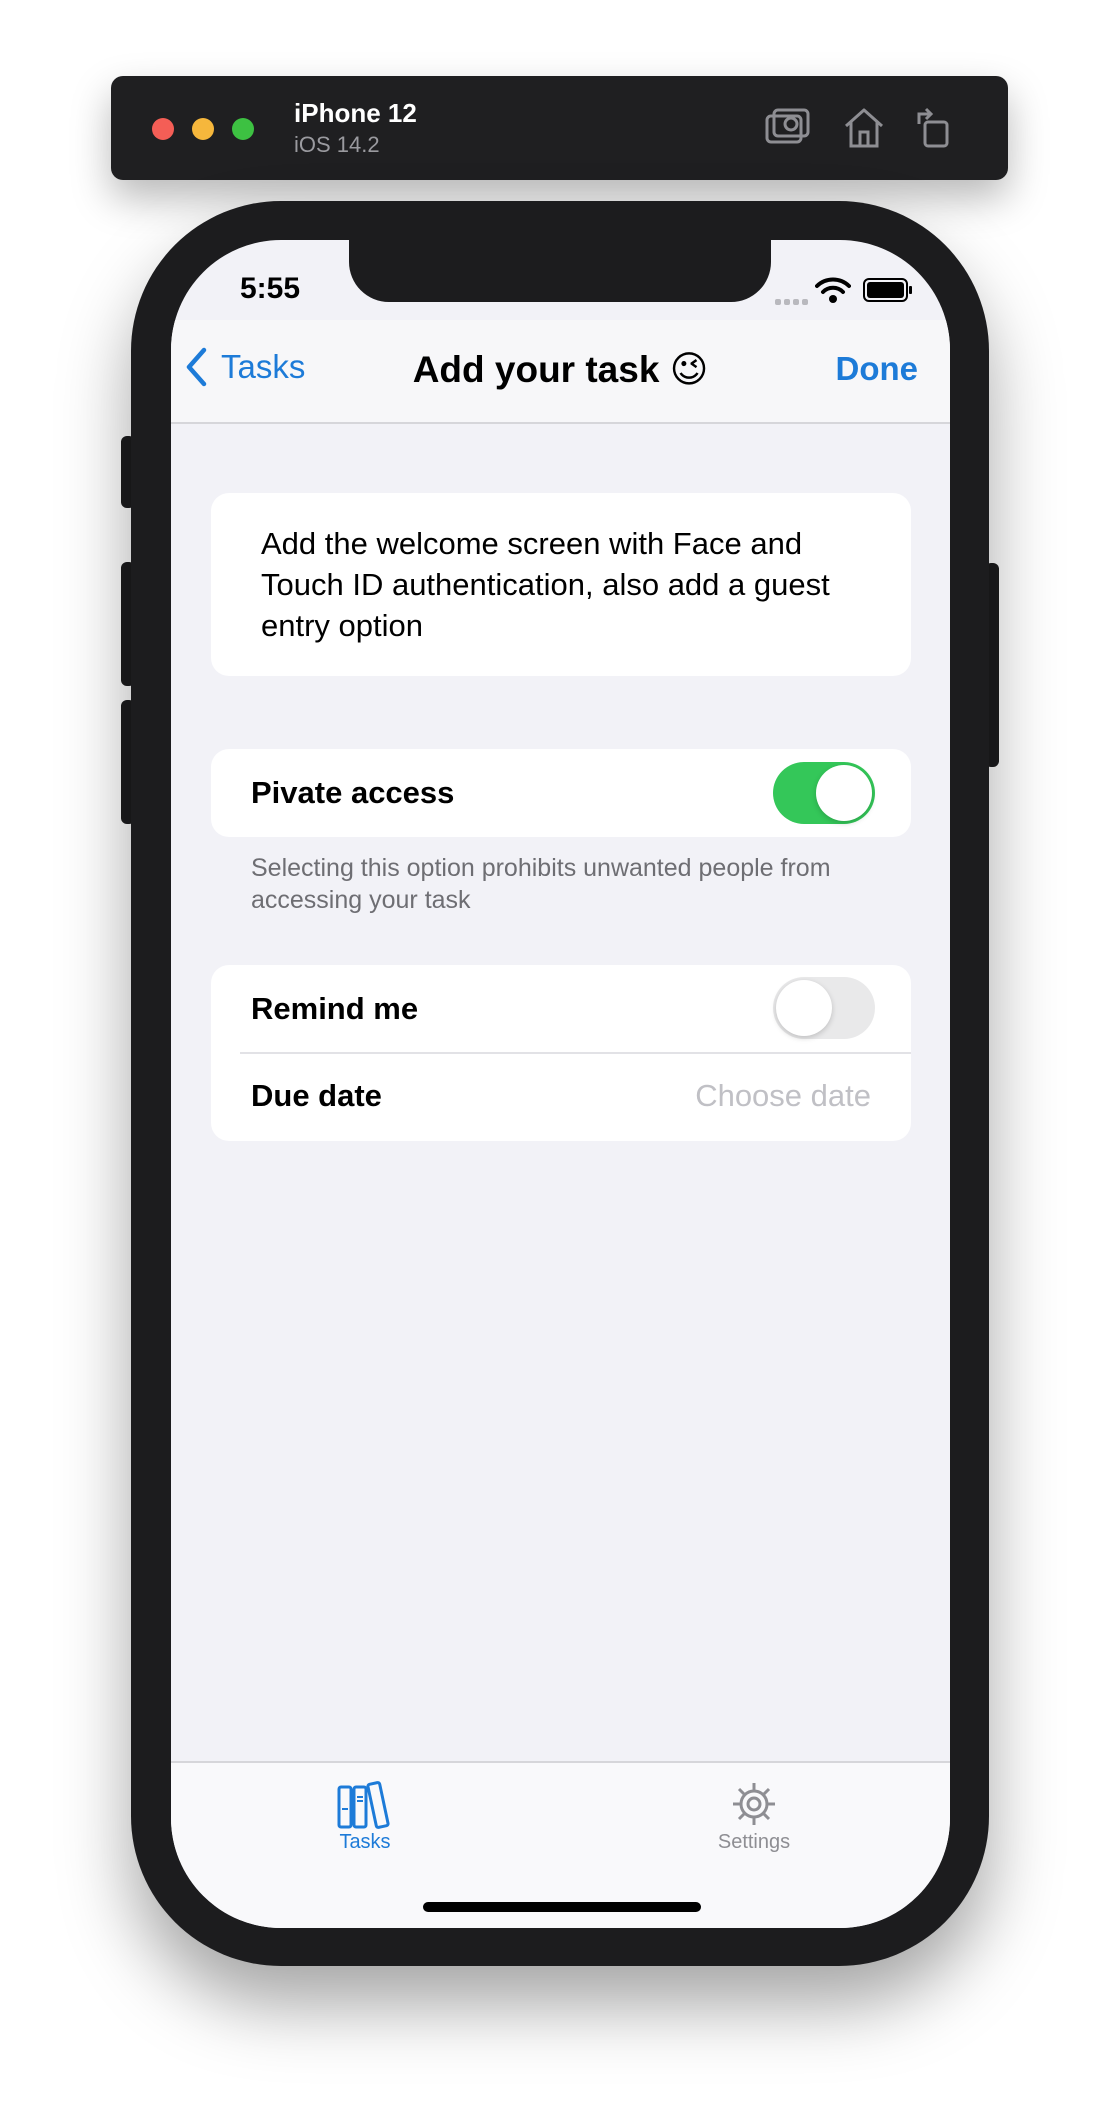 This screenshot has width=1120, height=2116. I want to click on done-button: Done, so click(877, 369).